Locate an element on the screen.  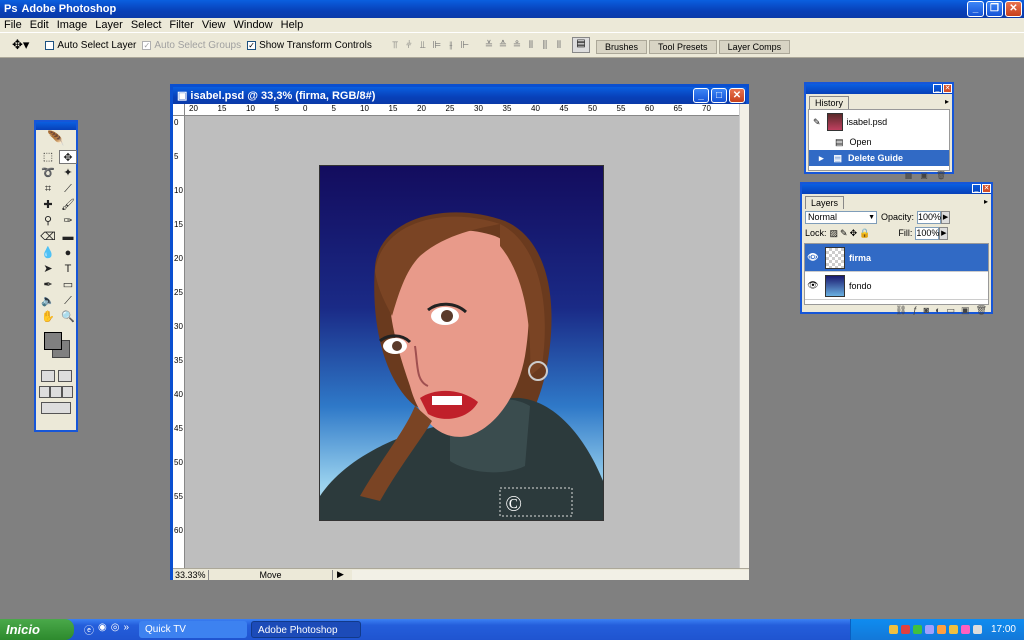
align-left-icon: ⊫ is located at coordinates (437, 45).